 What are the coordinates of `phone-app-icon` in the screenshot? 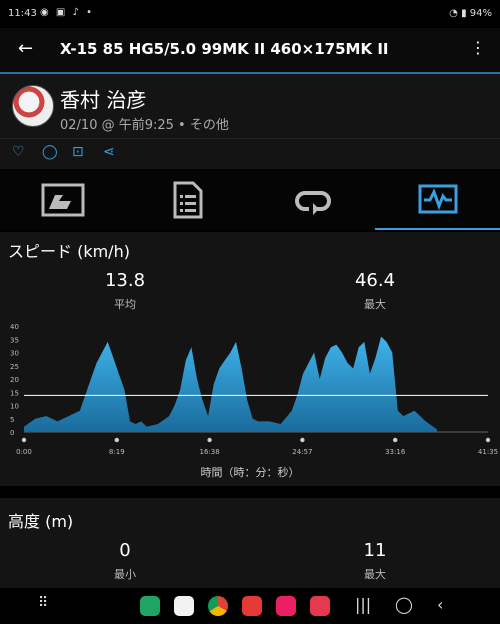 It's located at (150, 606).